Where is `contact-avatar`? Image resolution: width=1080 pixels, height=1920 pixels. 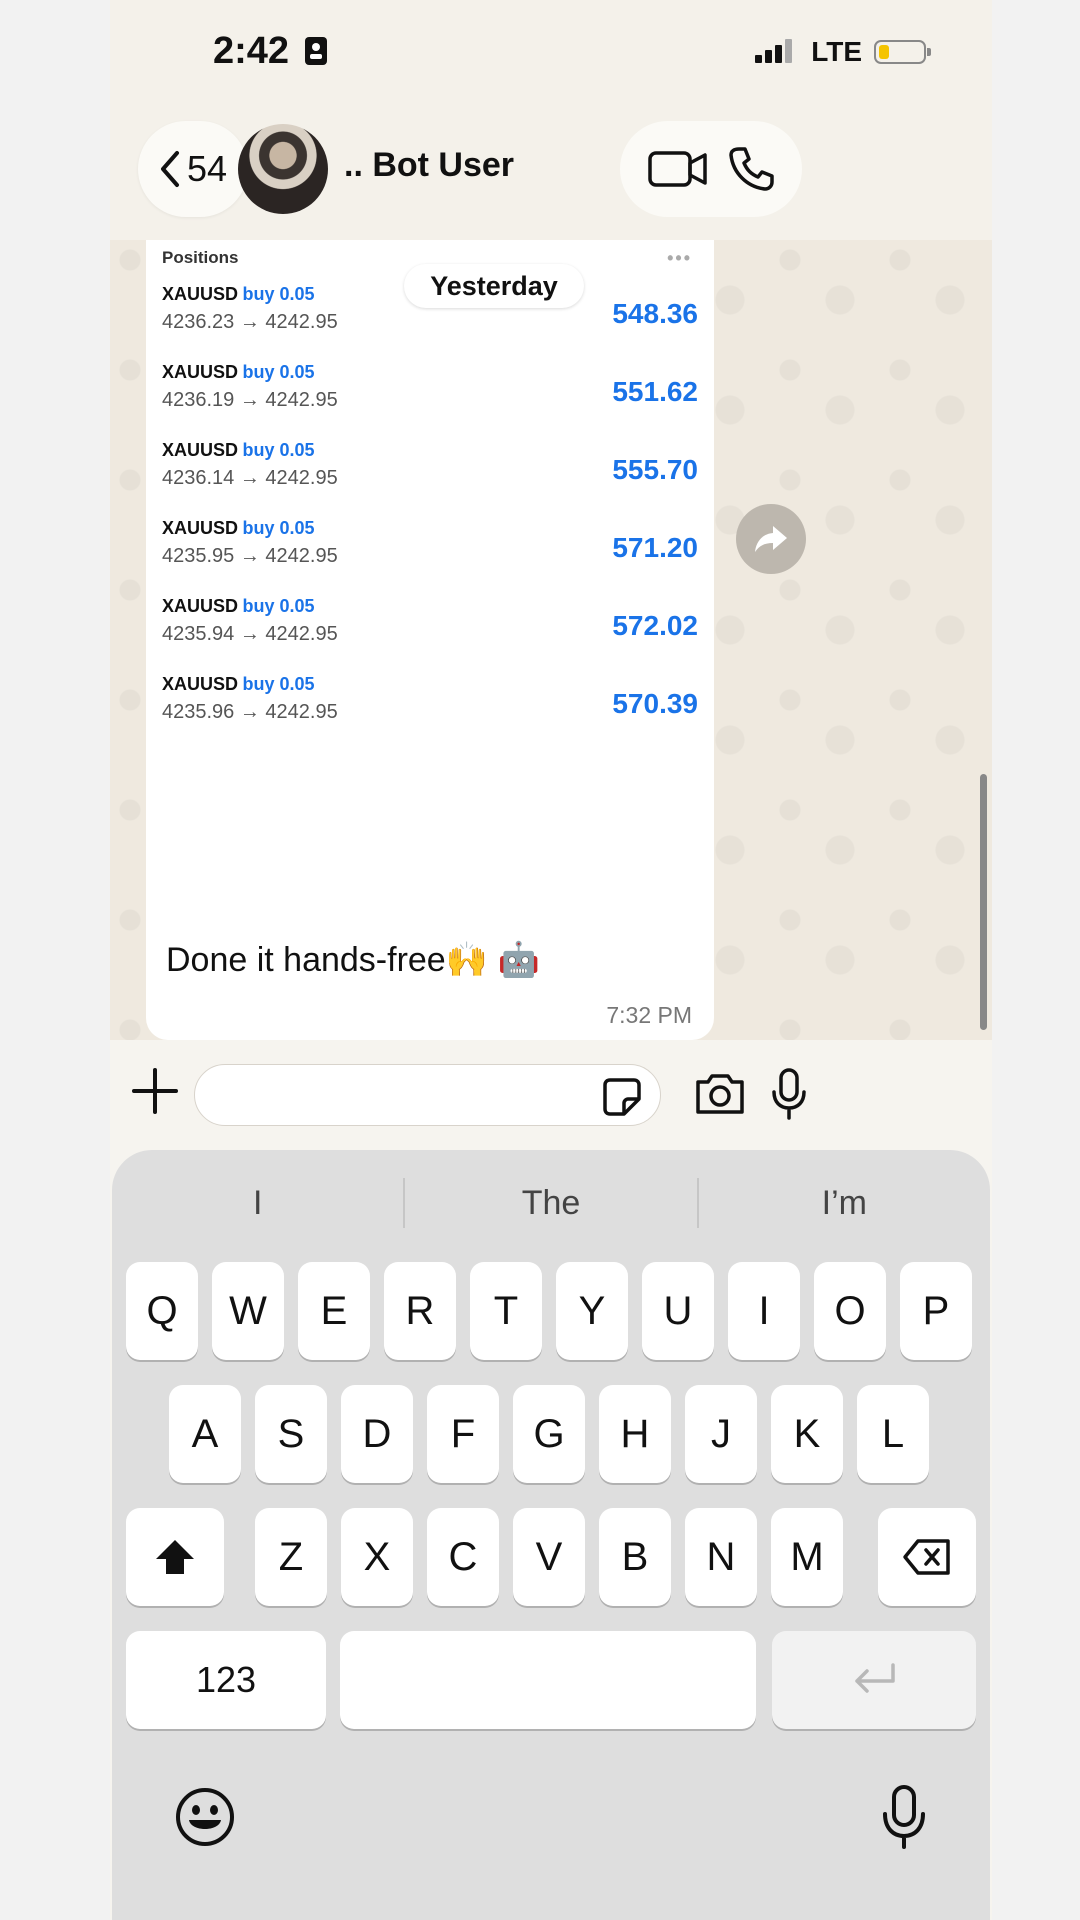 contact-avatar is located at coordinates (283, 169).